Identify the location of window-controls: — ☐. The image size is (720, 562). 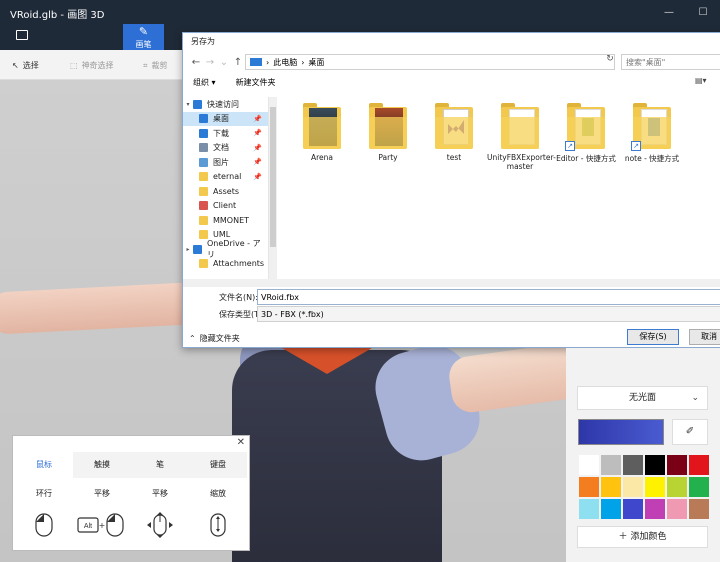
(686, 12).